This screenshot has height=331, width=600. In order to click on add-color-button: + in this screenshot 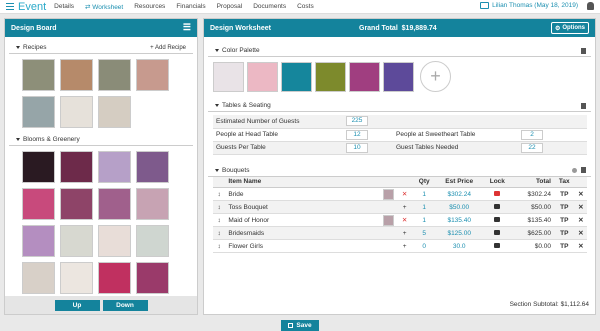, I will do `click(435, 76)`.